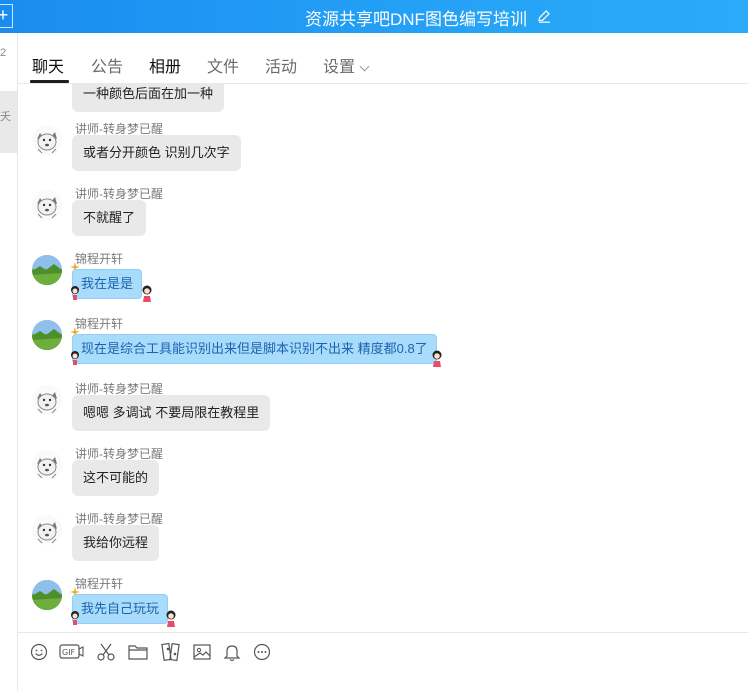 This screenshot has width=748, height=692. I want to click on tab-chat: 聊天, so click(48, 65).